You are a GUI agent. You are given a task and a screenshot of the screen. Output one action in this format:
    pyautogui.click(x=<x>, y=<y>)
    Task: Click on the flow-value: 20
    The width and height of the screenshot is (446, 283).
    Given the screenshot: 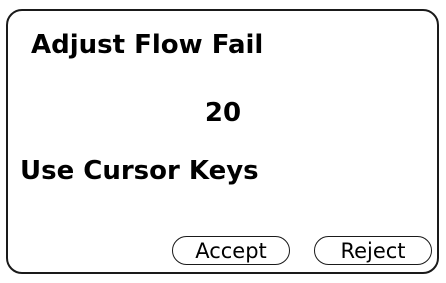 What is the action you would take?
    pyautogui.click(x=223, y=113)
    